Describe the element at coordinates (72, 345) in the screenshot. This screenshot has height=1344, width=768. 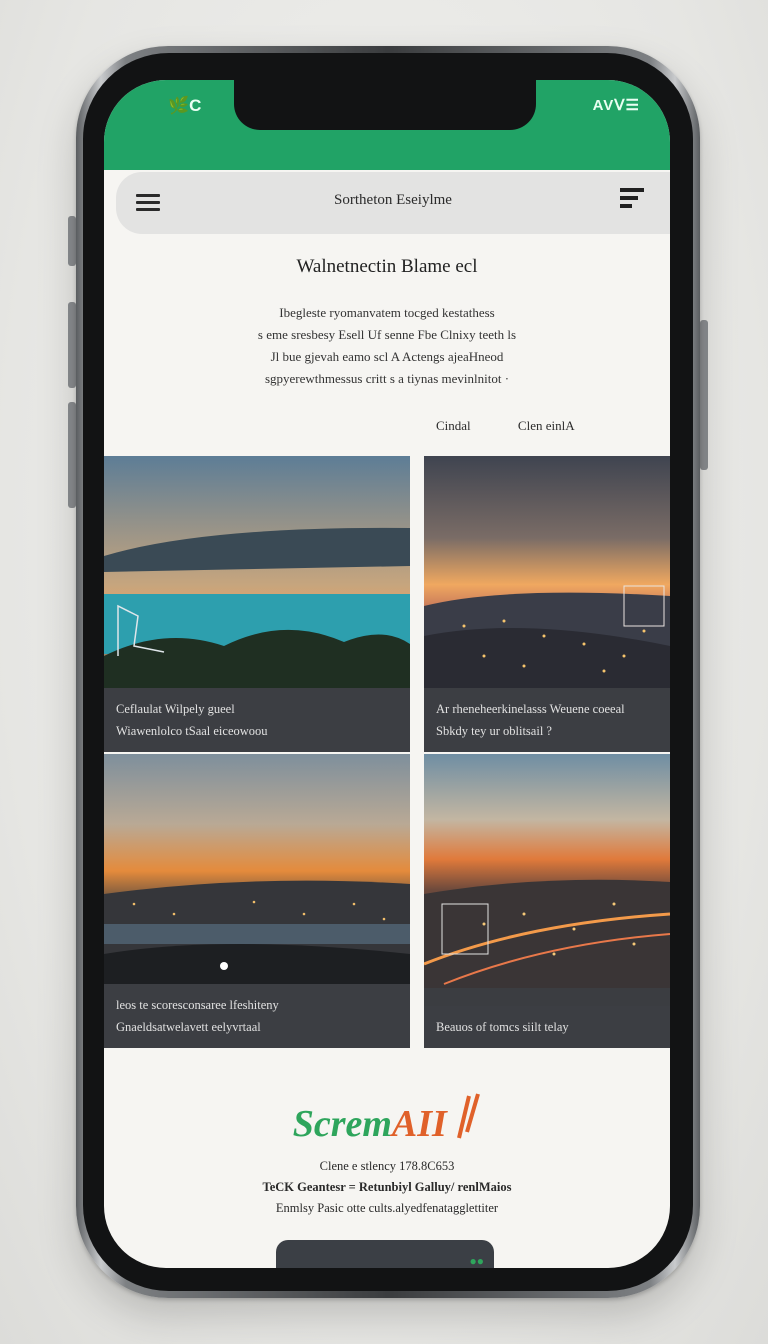
I see `volume-up-button` at that location.